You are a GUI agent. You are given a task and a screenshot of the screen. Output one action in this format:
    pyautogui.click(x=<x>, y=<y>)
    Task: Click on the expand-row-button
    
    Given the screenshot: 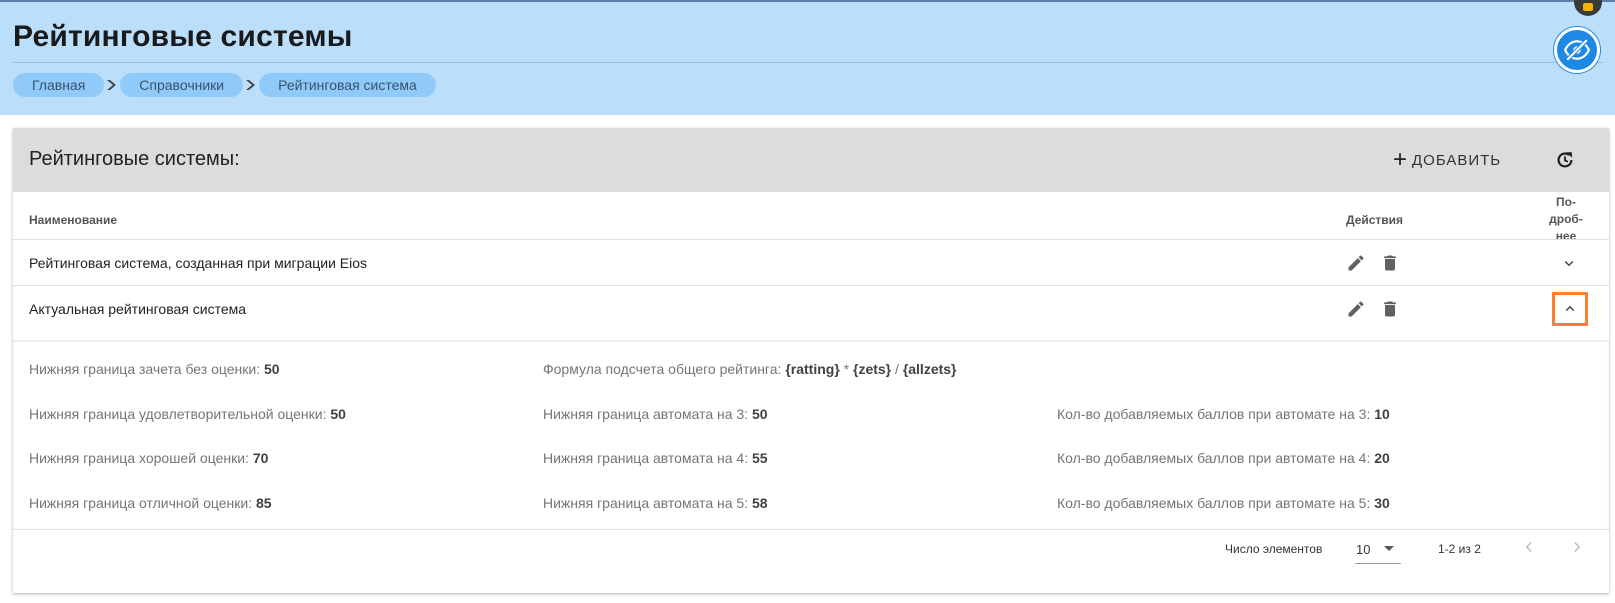 What is the action you would take?
    pyautogui.click(x=1569, y=263)
    